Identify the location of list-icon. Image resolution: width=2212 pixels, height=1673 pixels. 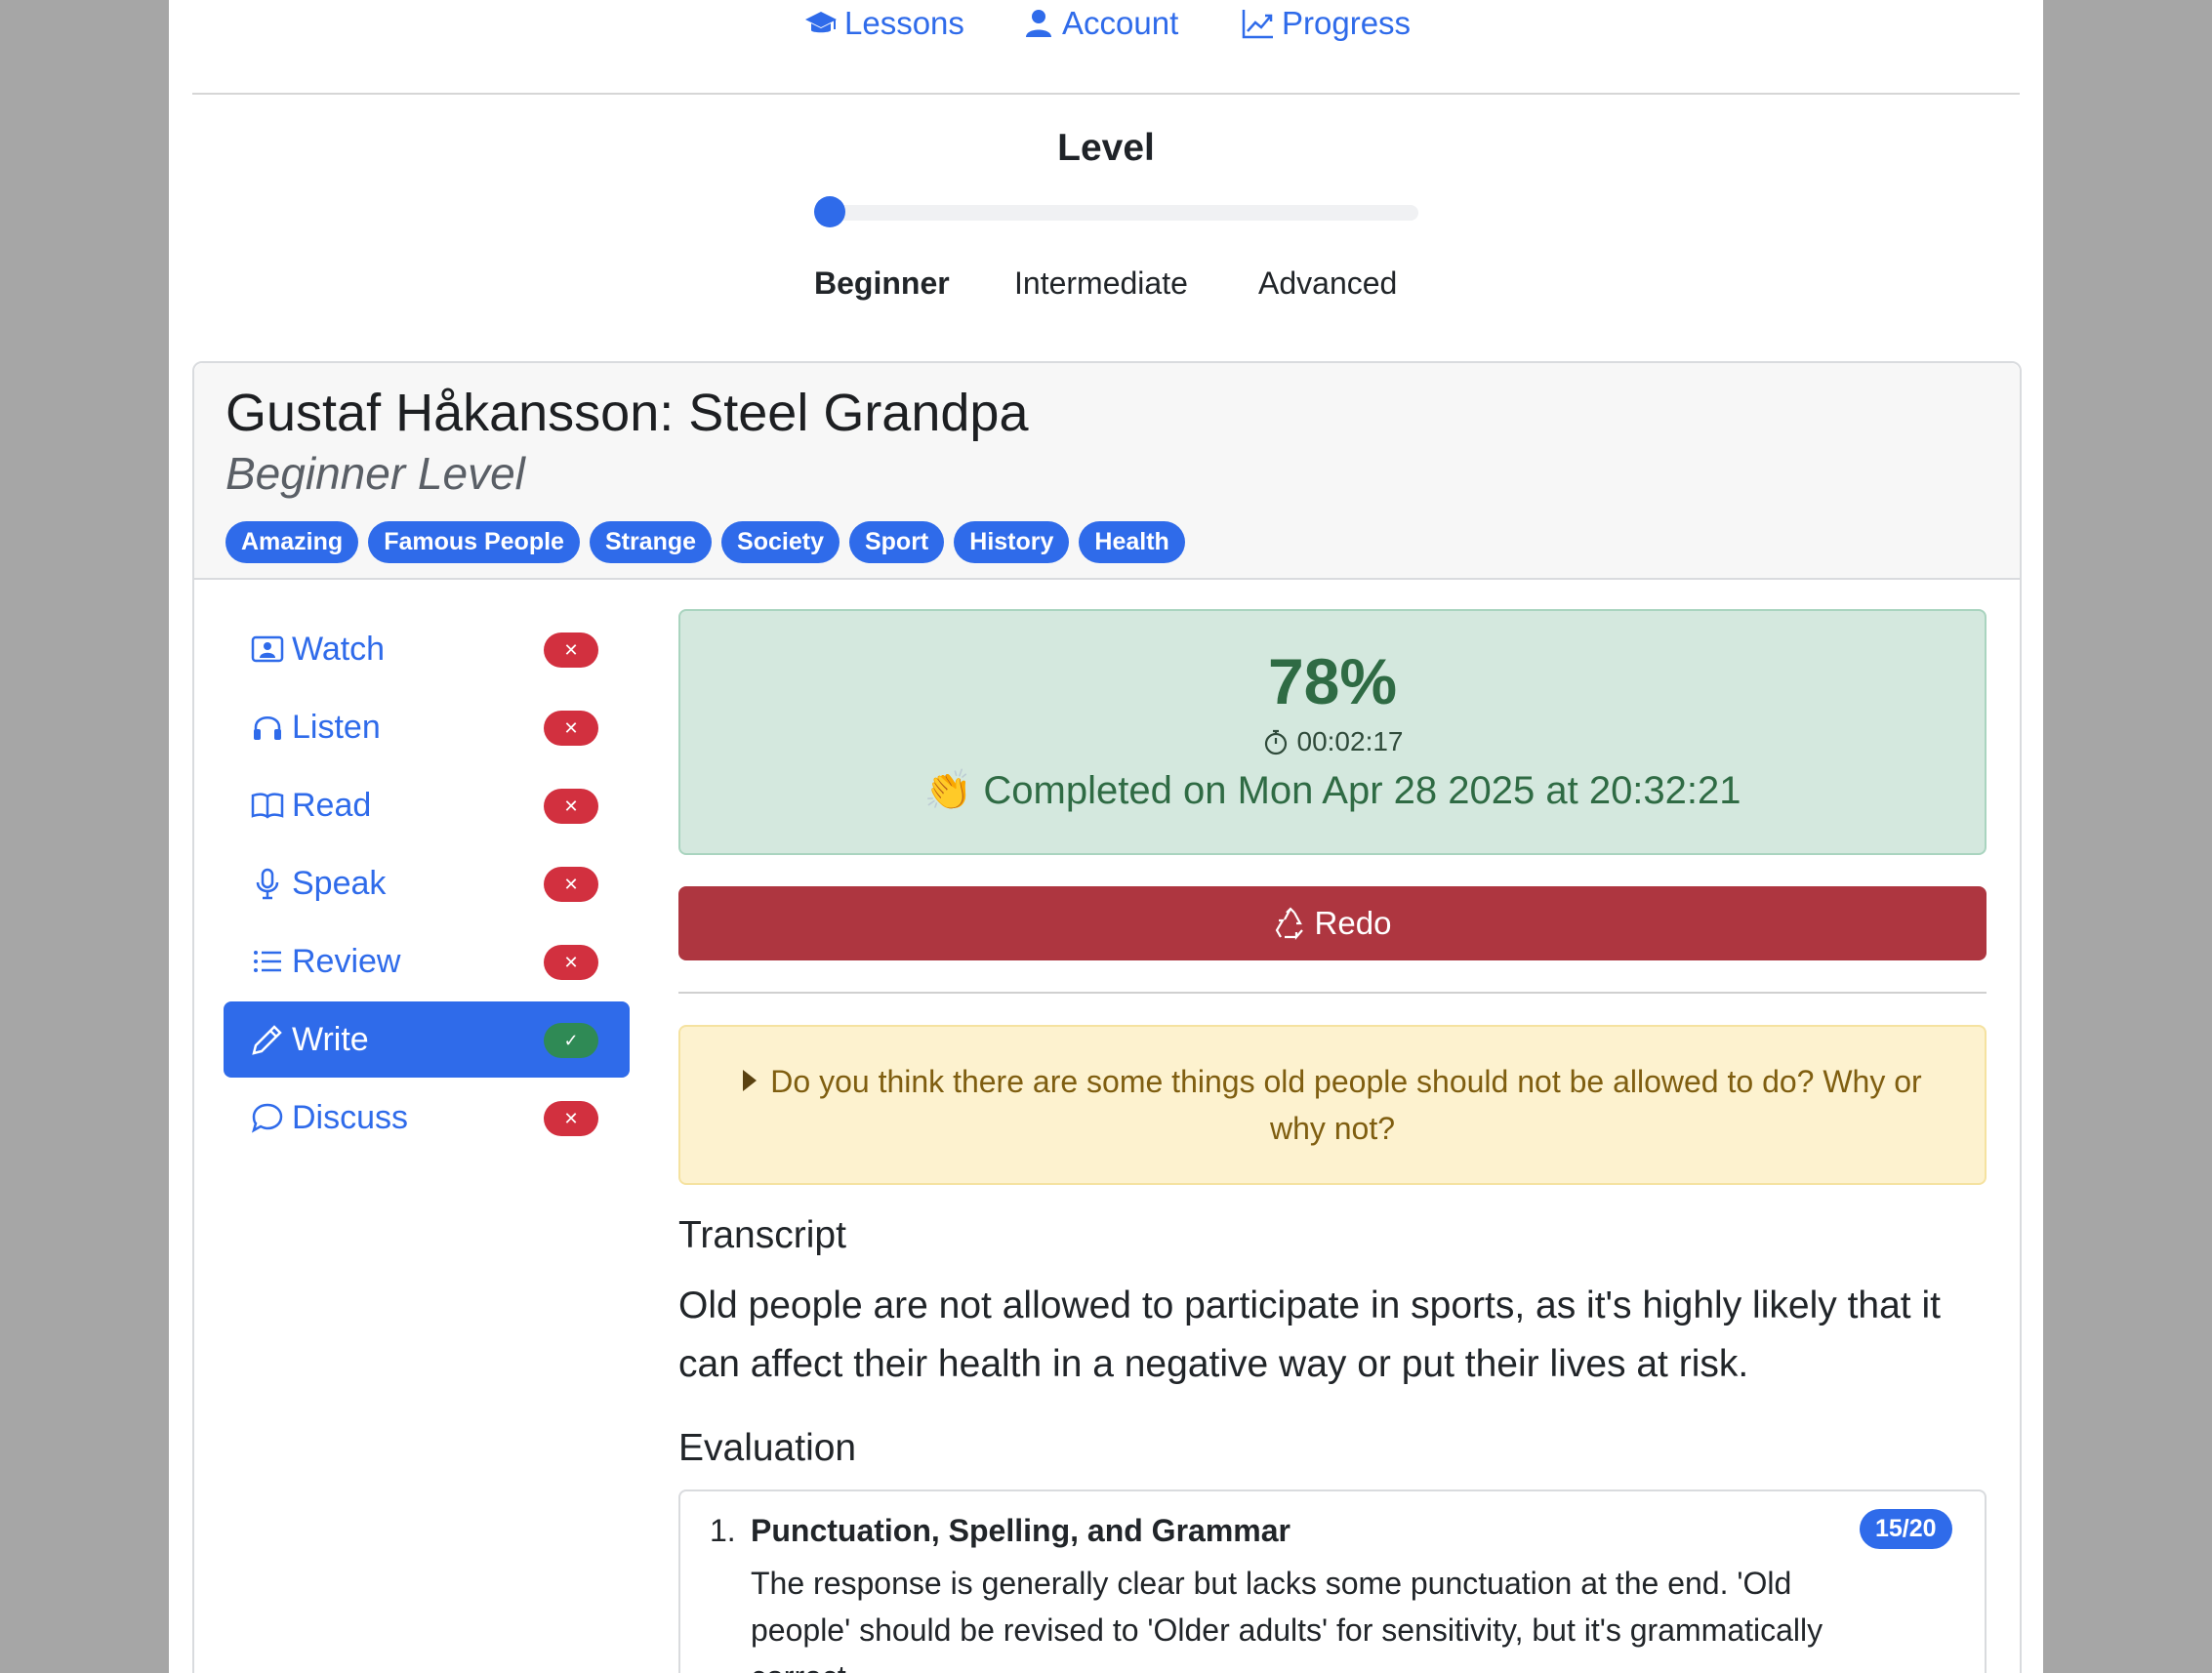
(268, 961).